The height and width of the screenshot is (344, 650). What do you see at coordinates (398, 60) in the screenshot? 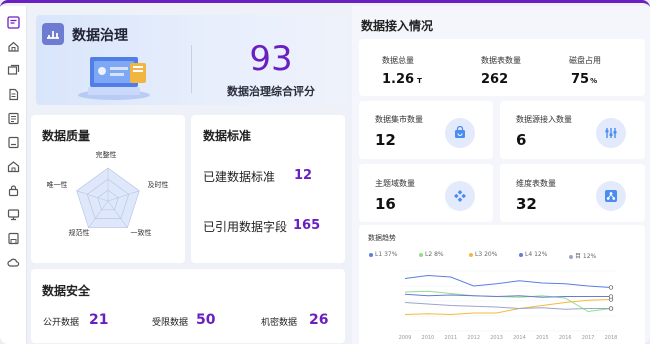
I see `total-data-label: 数据总量` at bounding box center [398, 60].